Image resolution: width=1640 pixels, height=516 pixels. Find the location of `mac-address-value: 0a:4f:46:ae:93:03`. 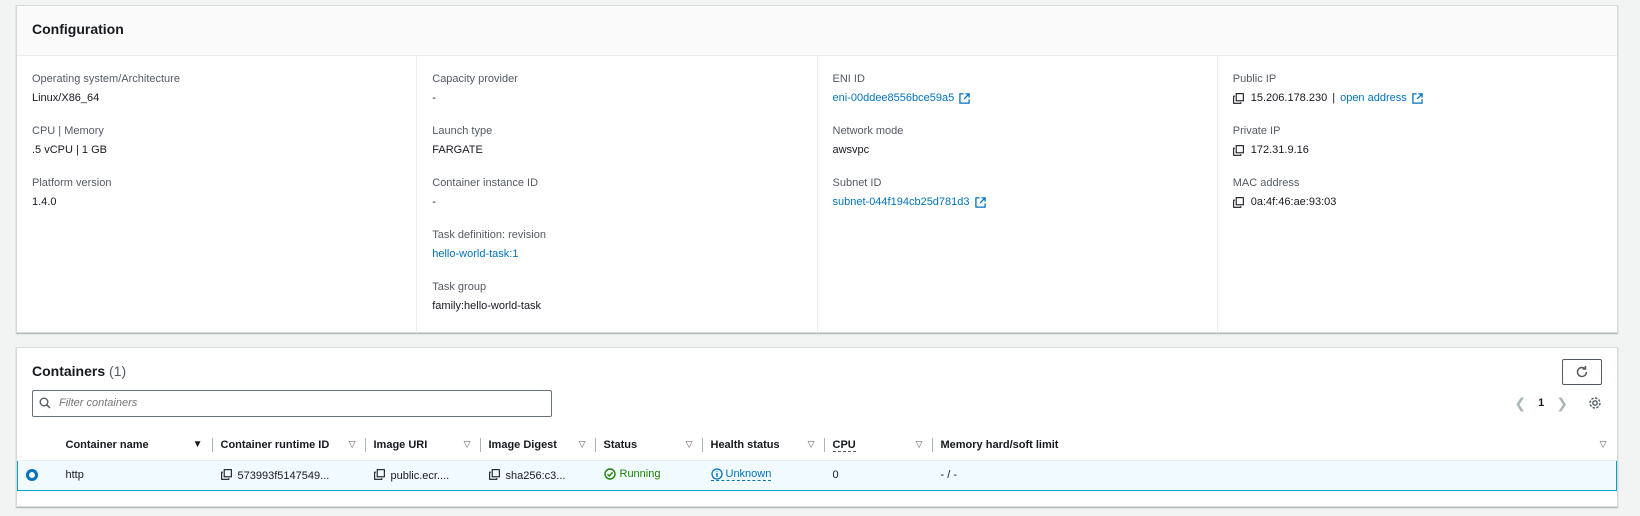

mac-address-value: 0a:4f:46:ae:93:03 is located at coordinates (1293, 202).